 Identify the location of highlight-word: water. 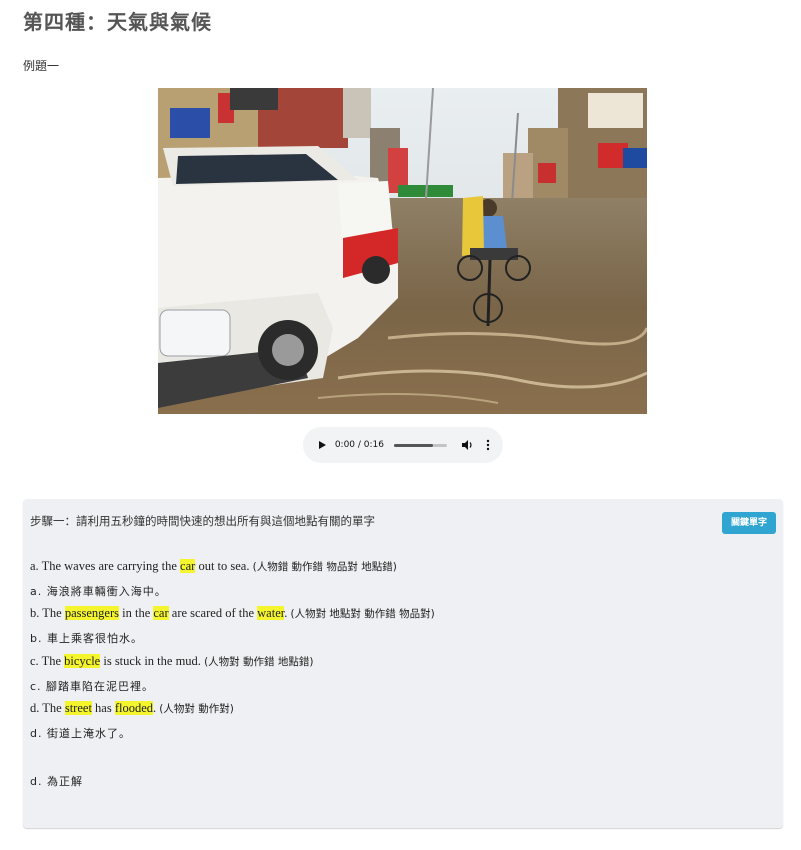
(271, 613).